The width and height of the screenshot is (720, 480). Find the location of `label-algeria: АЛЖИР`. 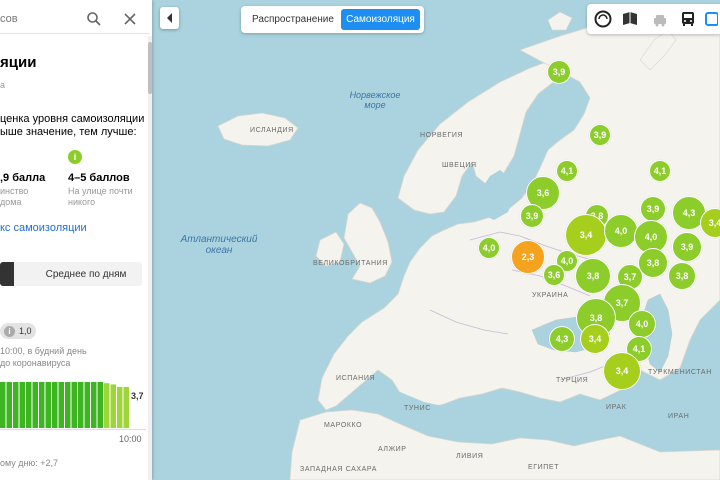

label-algeria: АЛЖИР is located at coordinates (392, 449).